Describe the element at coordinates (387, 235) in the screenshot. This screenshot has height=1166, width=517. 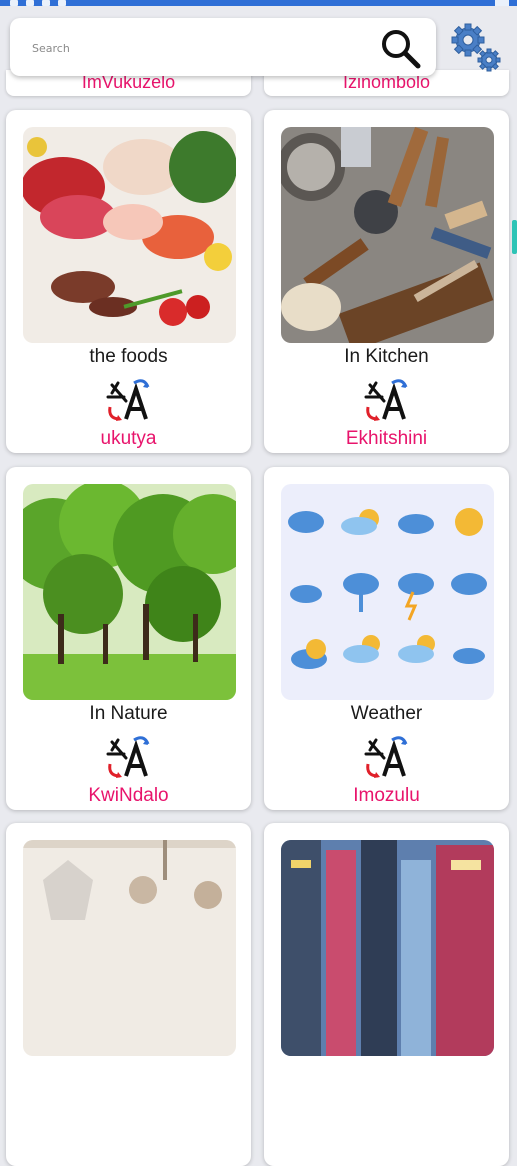
I see `kitchen-image` at that location.